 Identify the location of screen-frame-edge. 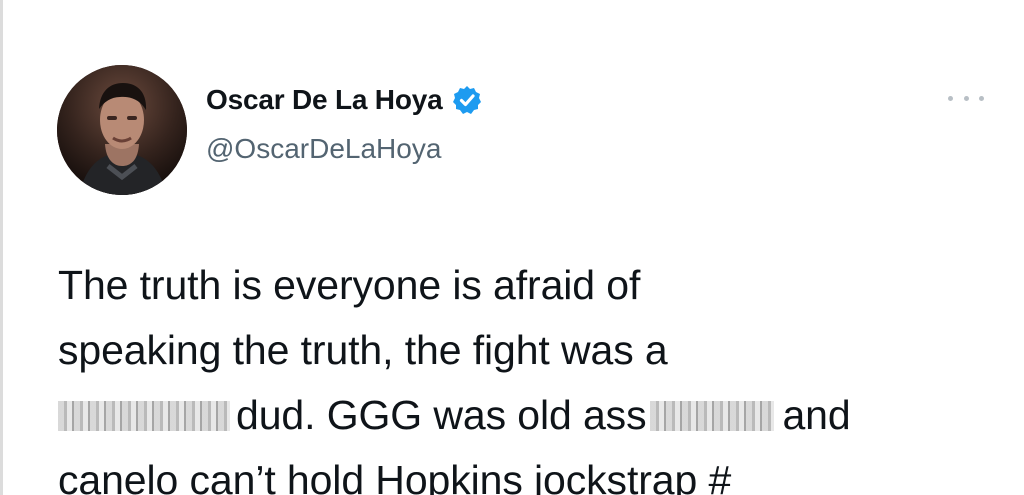
(1, 247).